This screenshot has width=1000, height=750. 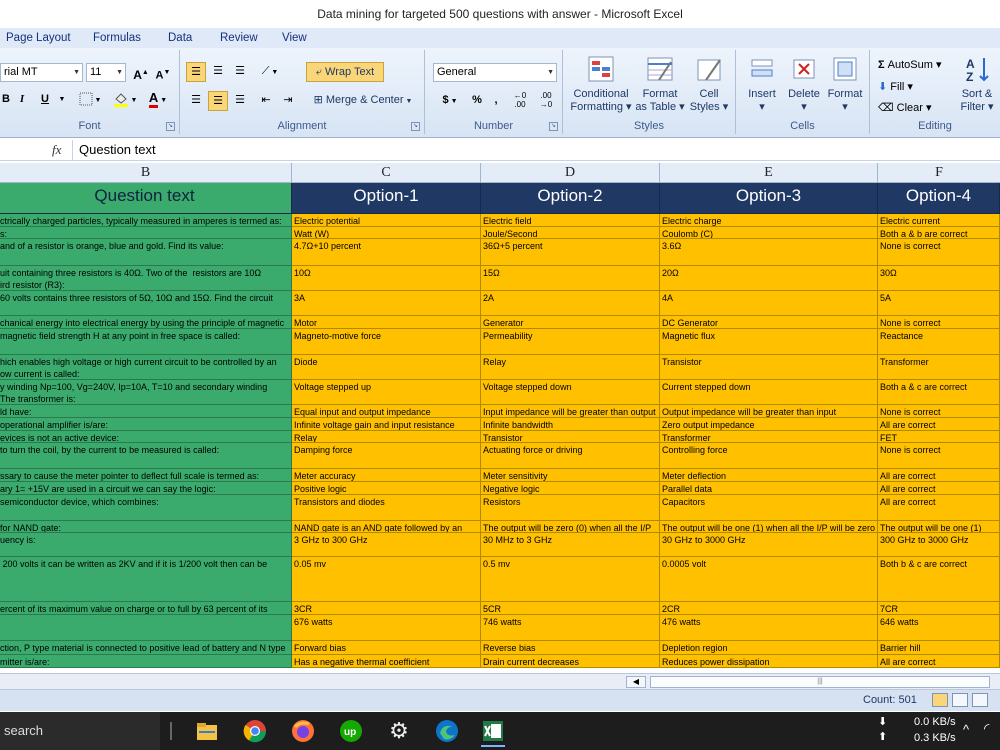 I want to click on option-cell: Controlling force, so click(x=769, y=456).